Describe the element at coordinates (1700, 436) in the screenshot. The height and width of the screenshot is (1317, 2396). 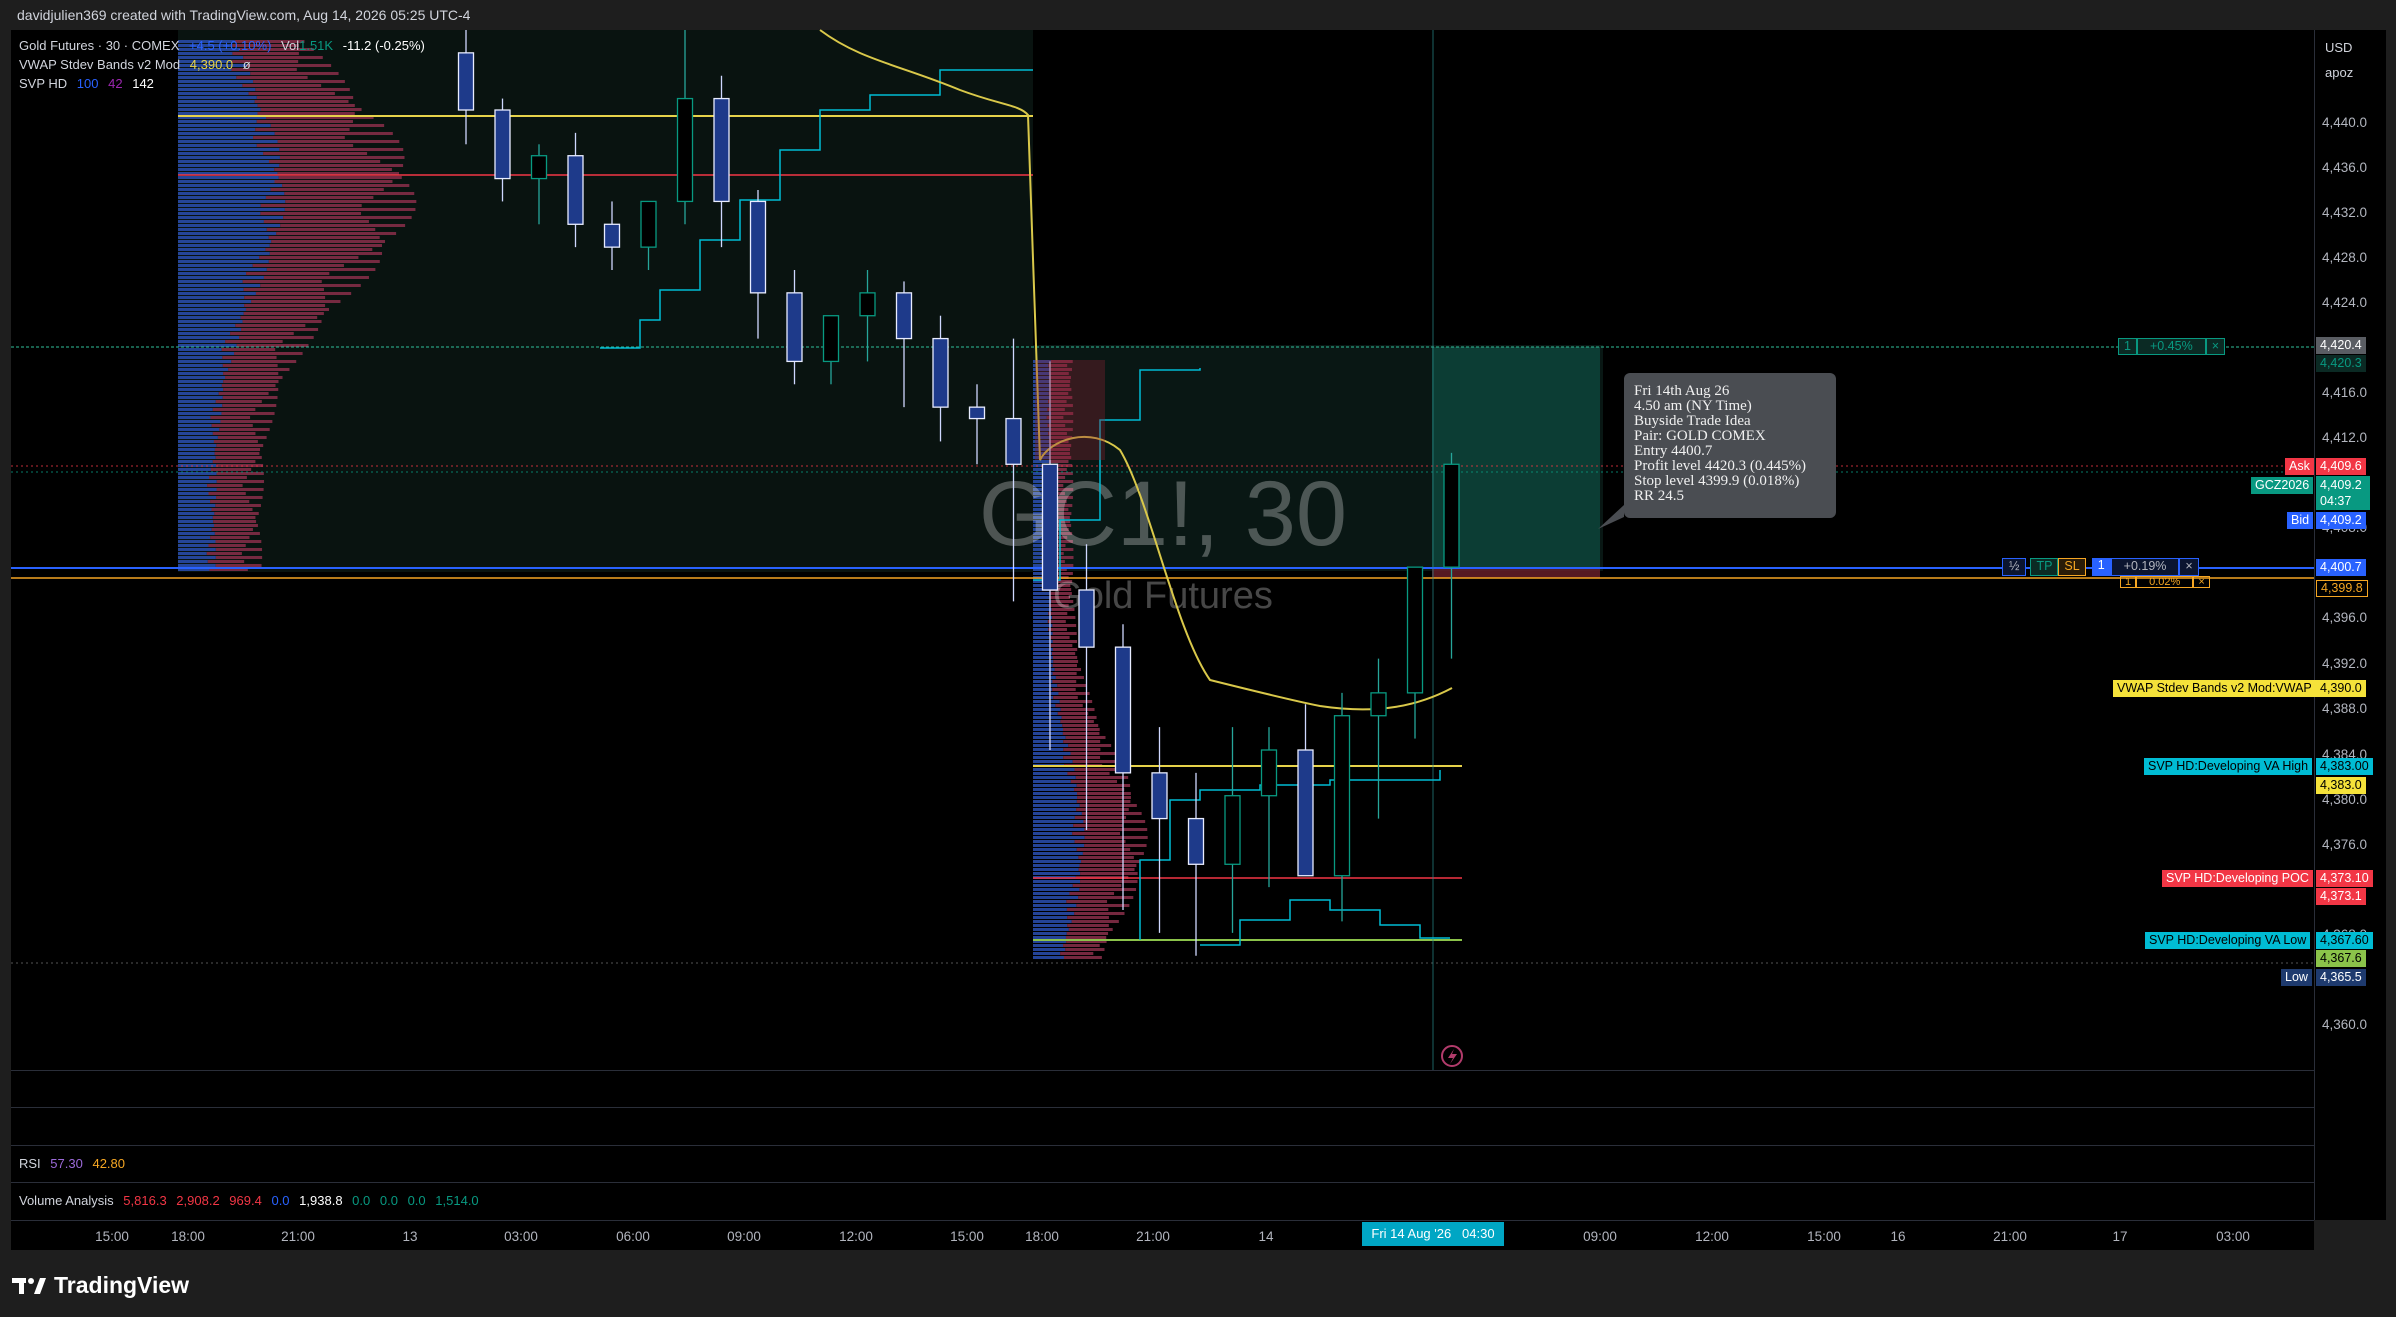
I see `tooltip-line: Pair: GOLD COMEX` at that location.